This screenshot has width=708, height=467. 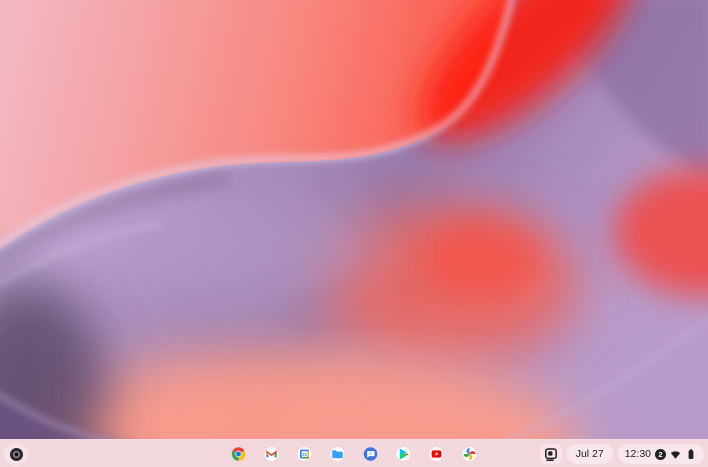 I want to click on status-tray: Jul 27 12:30 2, so click(x=621, y=454).